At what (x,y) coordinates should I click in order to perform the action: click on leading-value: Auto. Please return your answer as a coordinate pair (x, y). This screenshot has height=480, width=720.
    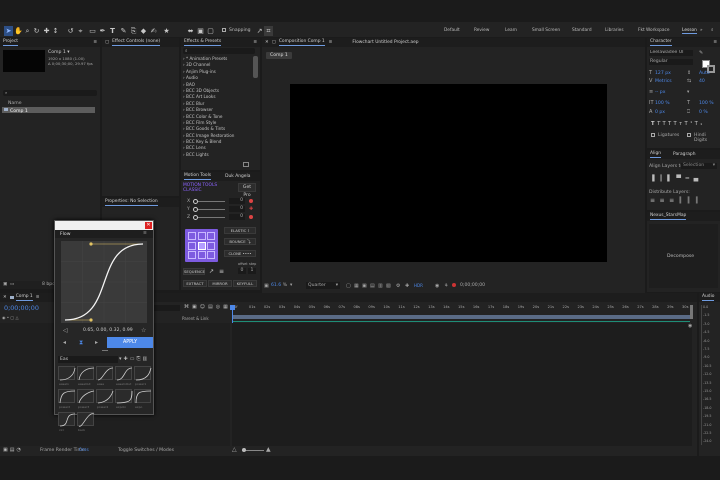
    Looking at the image, I should click on (704, 73).